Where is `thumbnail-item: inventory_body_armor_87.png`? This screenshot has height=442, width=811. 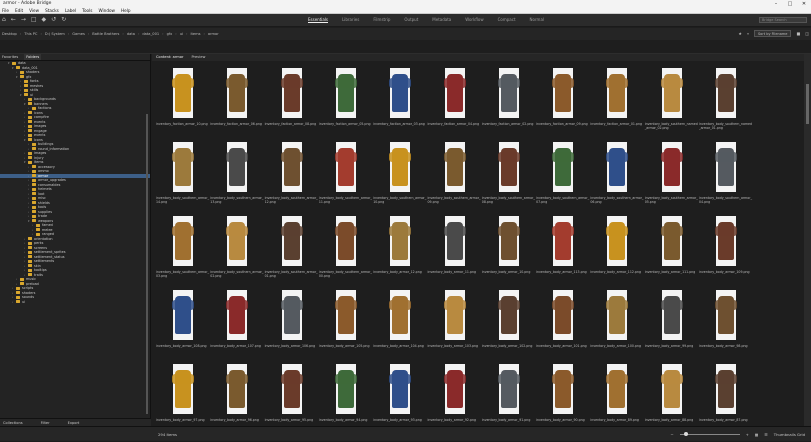
thumbnail-item: inventory_body_armor_87.png is located at coordinates (726, 398).